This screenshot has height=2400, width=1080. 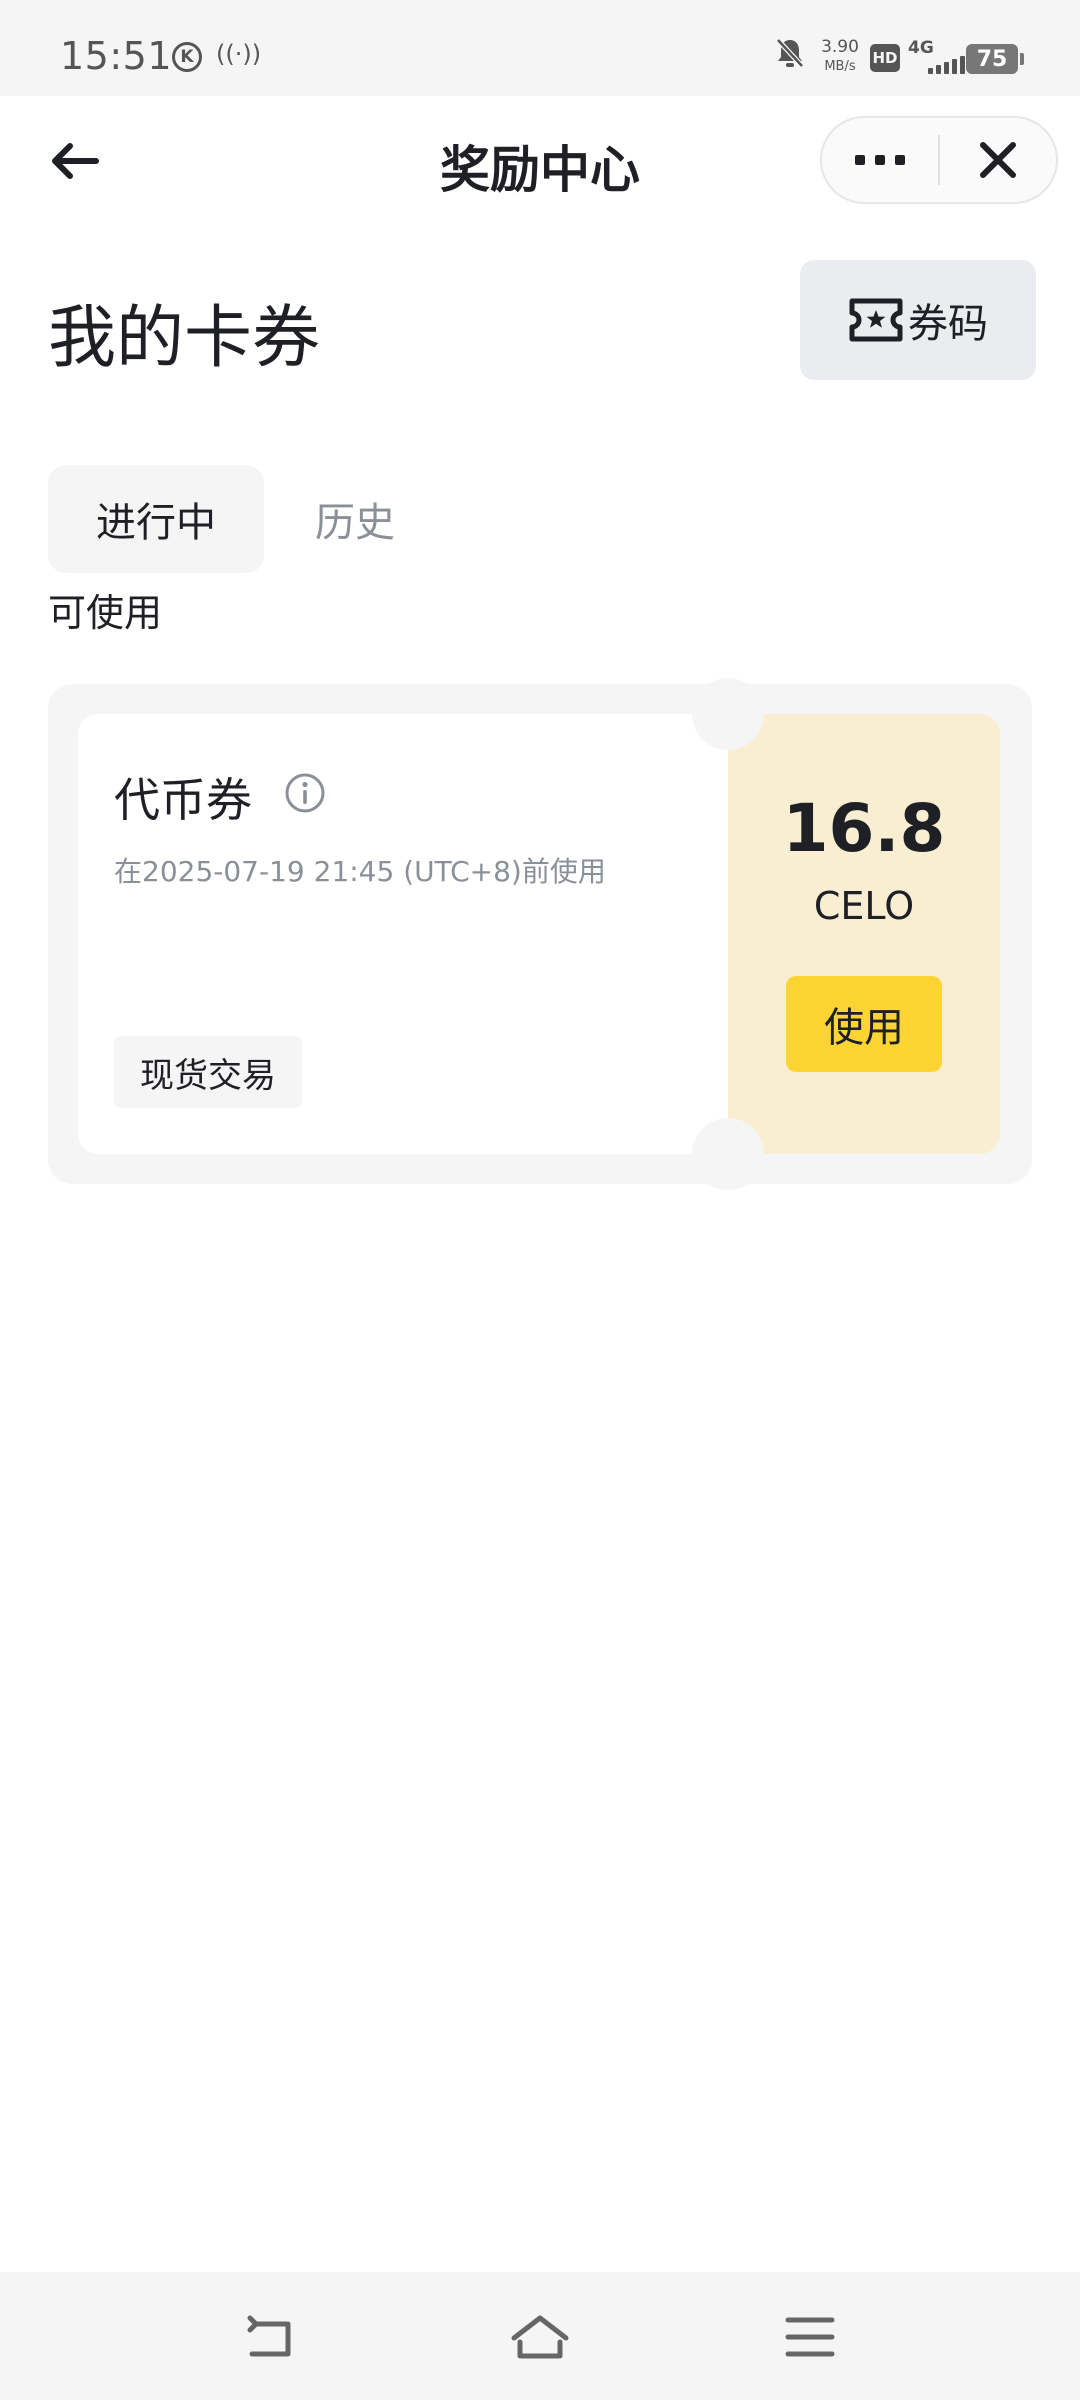 I want to click on section-label-available: 可使用, so click(x=105, y=613).